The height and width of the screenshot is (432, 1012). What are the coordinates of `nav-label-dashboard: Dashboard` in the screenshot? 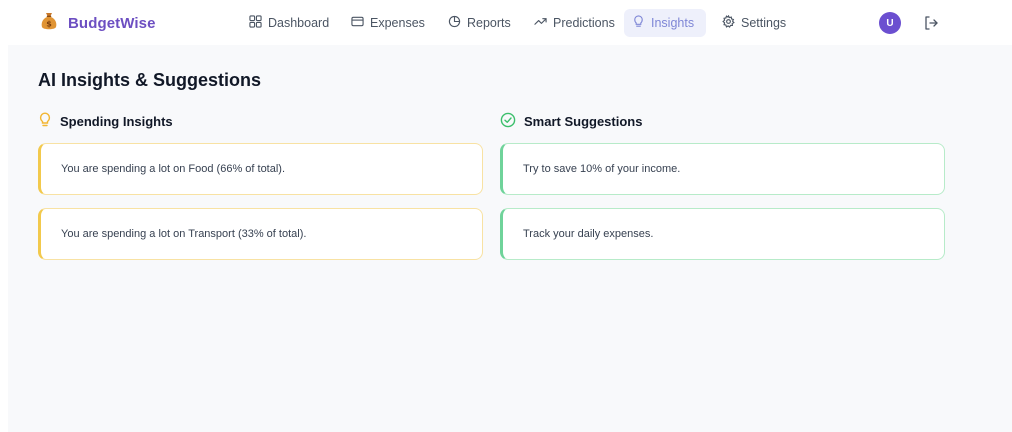 It's located at (299, 23).